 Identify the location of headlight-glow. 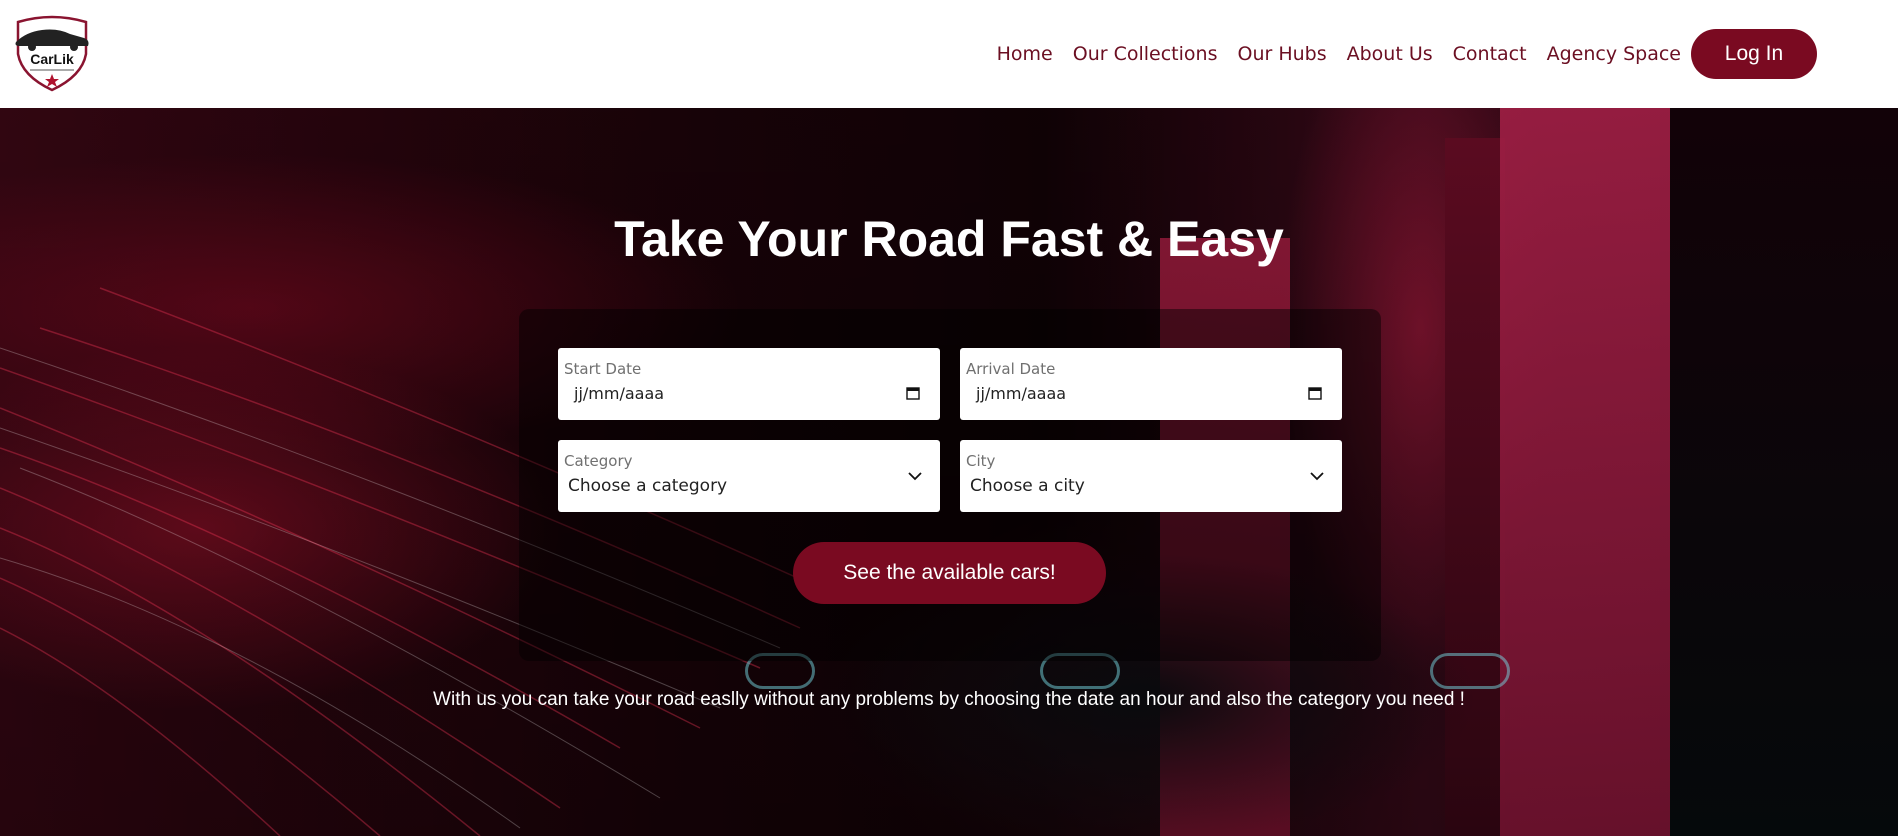
(1470, 671).